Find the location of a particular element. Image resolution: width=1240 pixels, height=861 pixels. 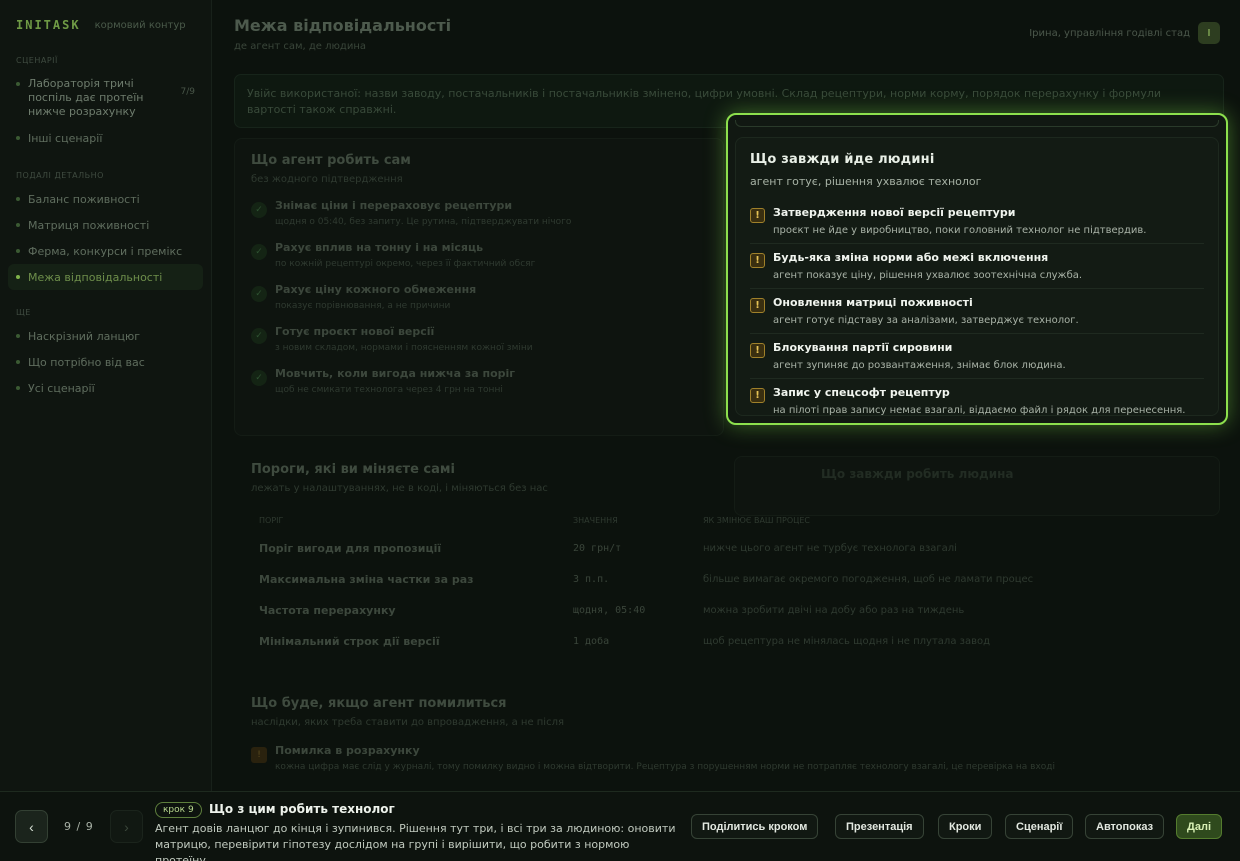

sidebar-item-chain: Наскрізний ланцюг is located at coordinates (105, 336).